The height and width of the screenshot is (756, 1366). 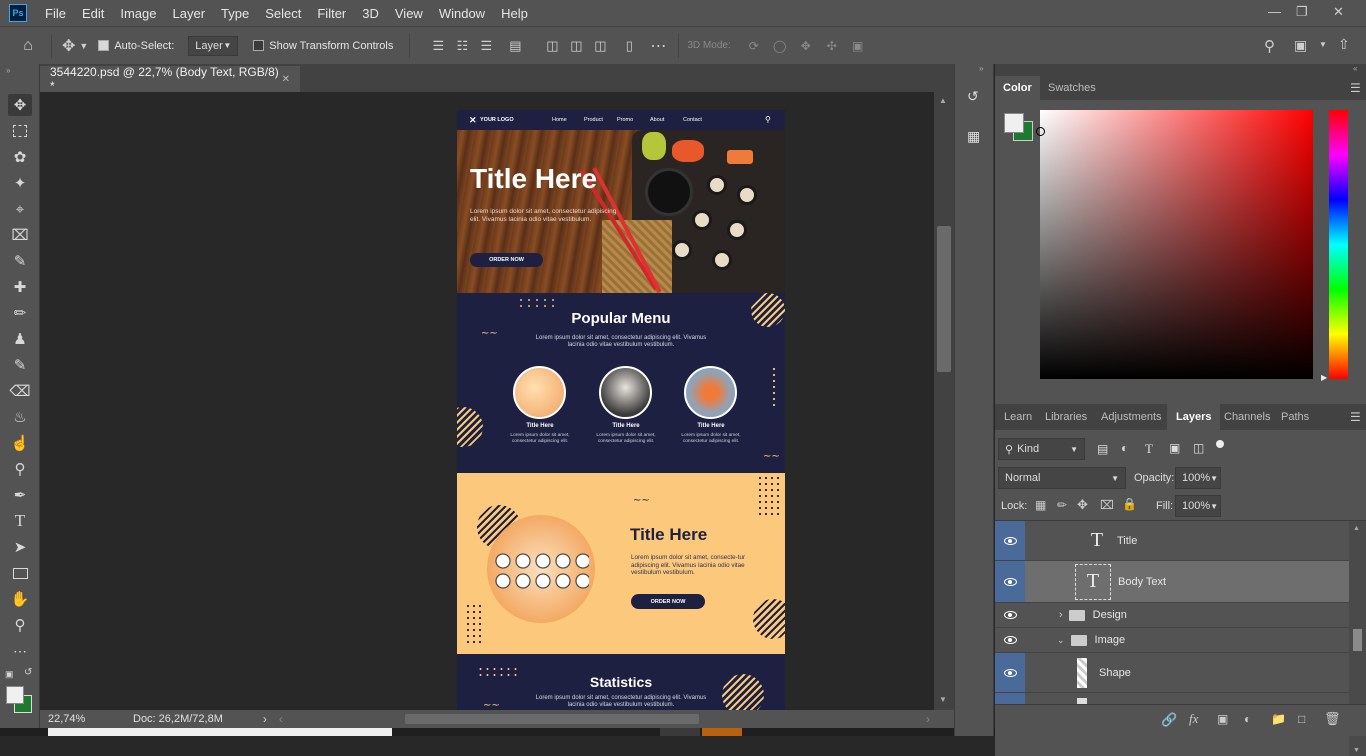 What do you see at coordinates (220, 732) in the screenshot?
I see `taskbar-search` at bounding box center [220, 732].